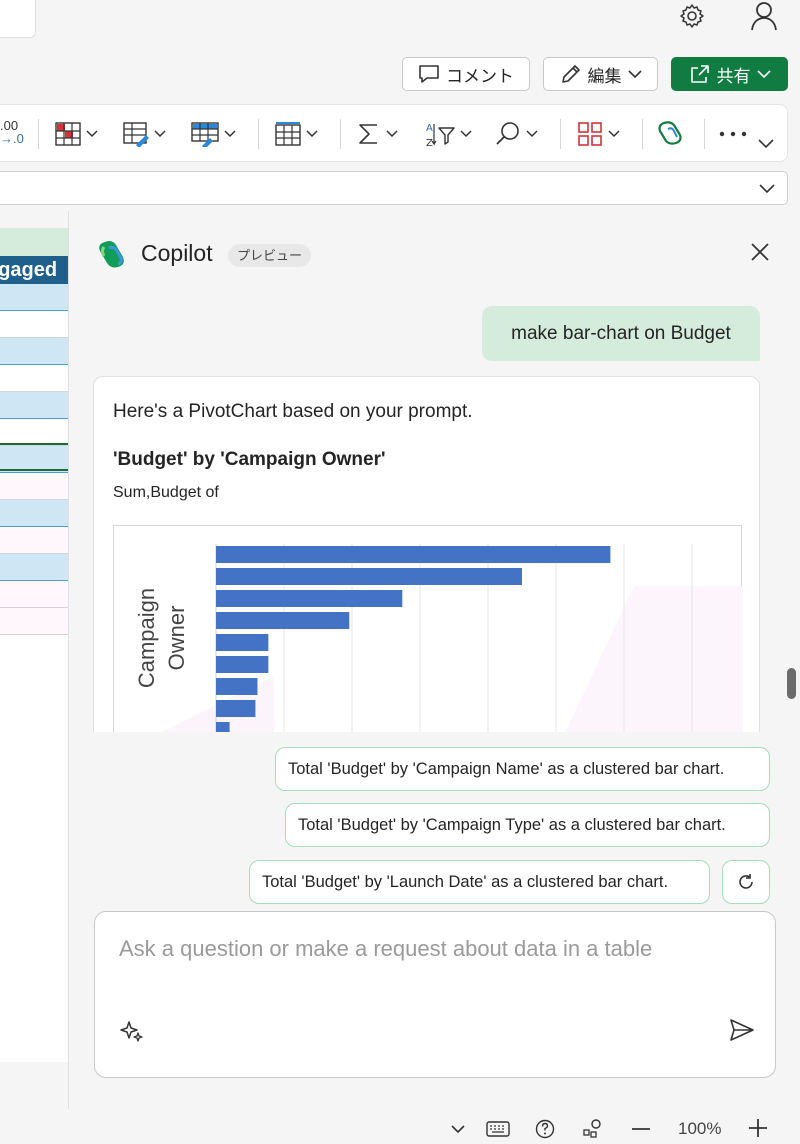  I want to click on decrease-decimal-button: .00 →.0, so click(12, 132).